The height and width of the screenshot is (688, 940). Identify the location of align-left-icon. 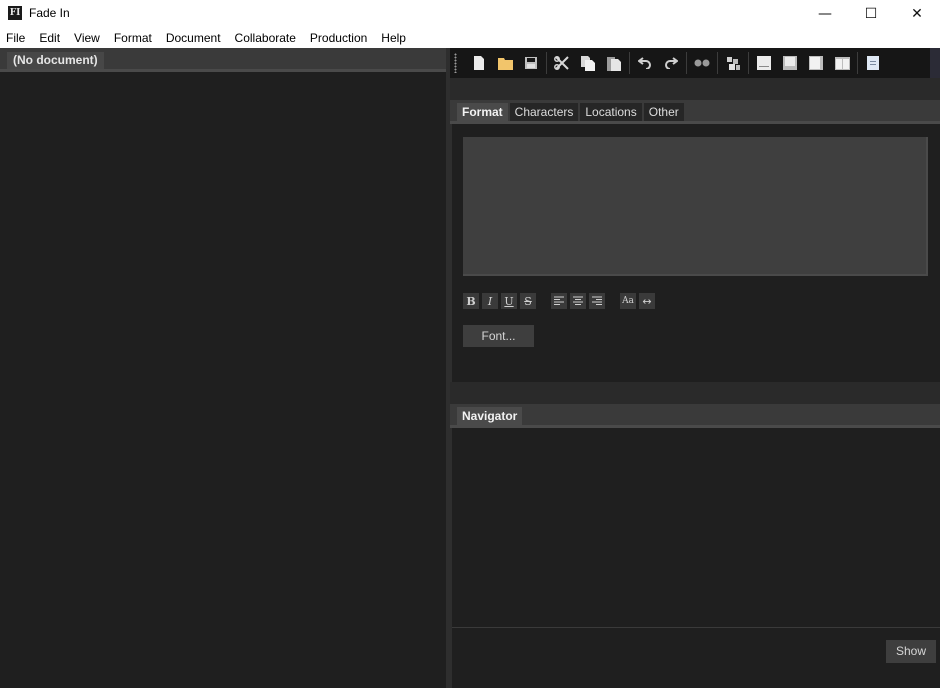
(559, 300).